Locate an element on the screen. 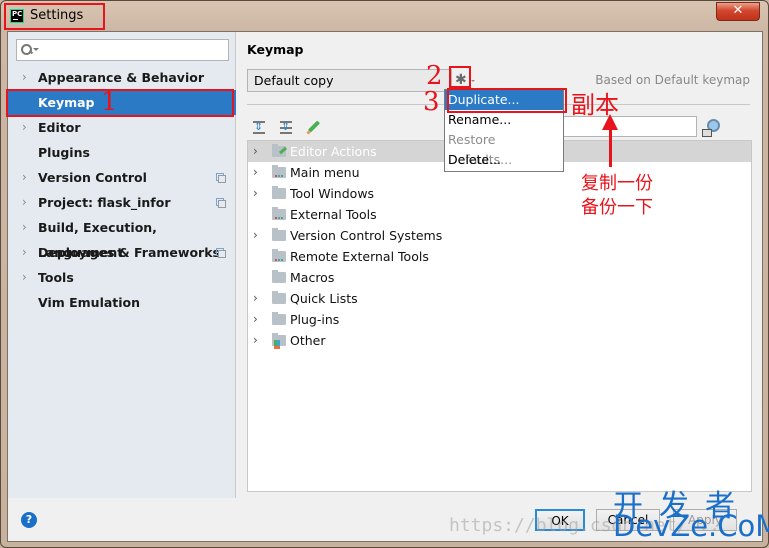 The width and height of the screenshot is (769, 548). tree-row: Remote External Tools is located at coordinates (499, 256).